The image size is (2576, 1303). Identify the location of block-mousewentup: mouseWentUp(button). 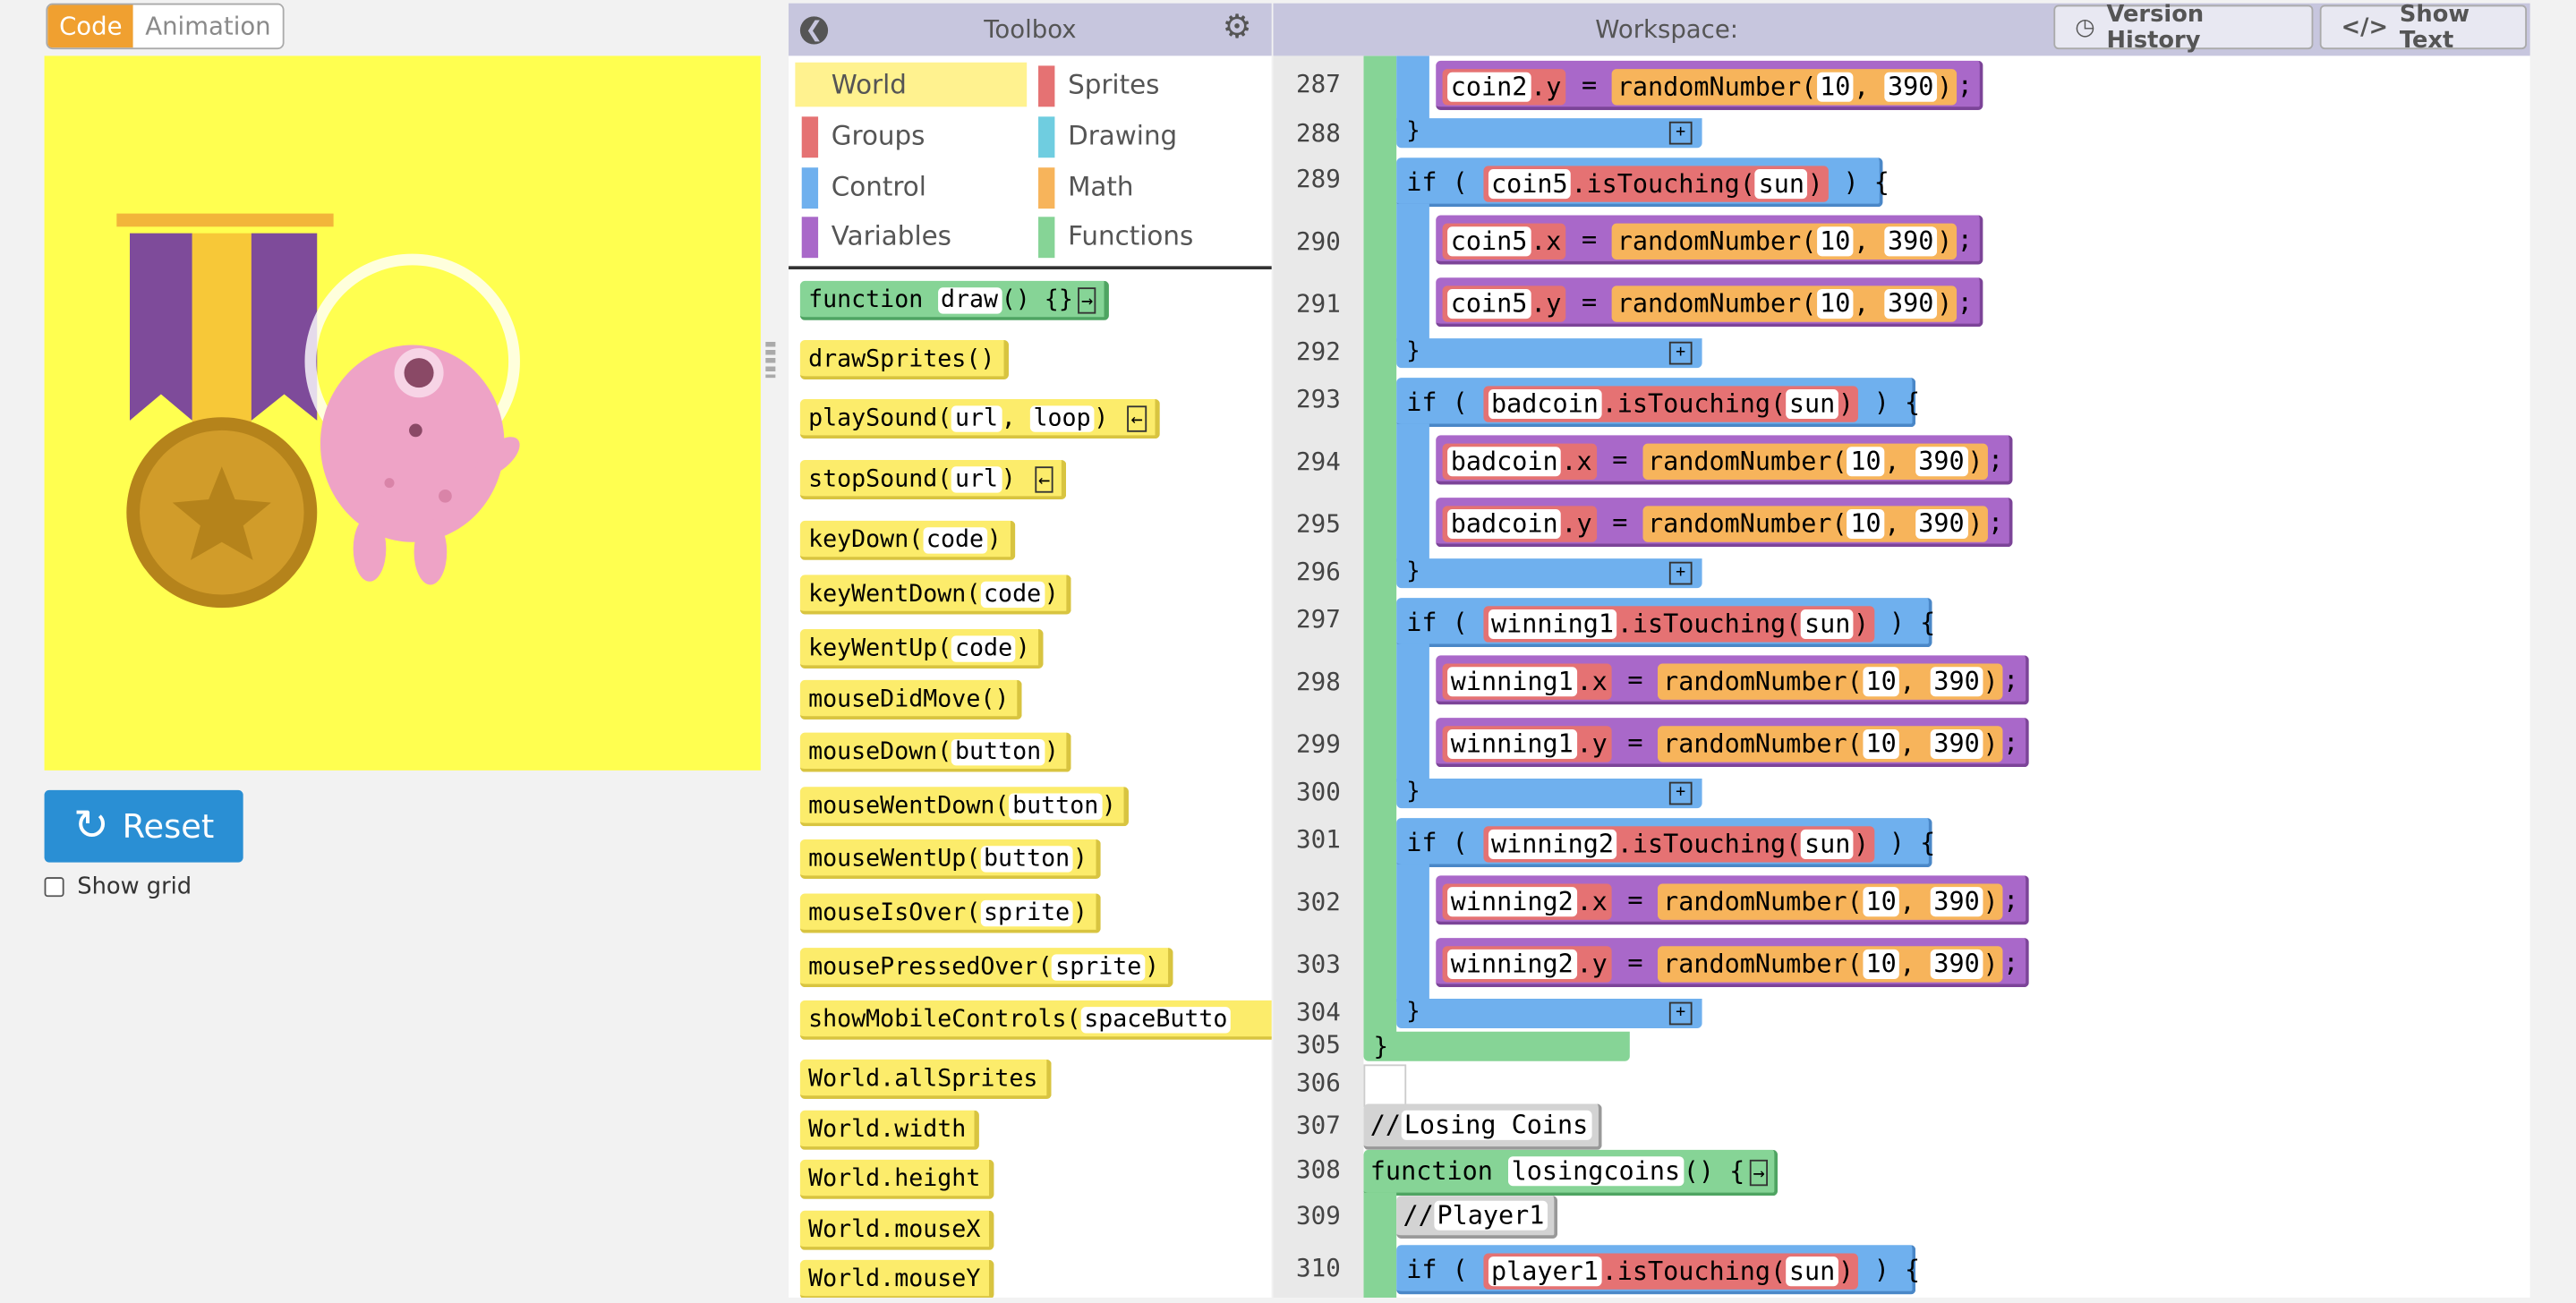
(950, 859).